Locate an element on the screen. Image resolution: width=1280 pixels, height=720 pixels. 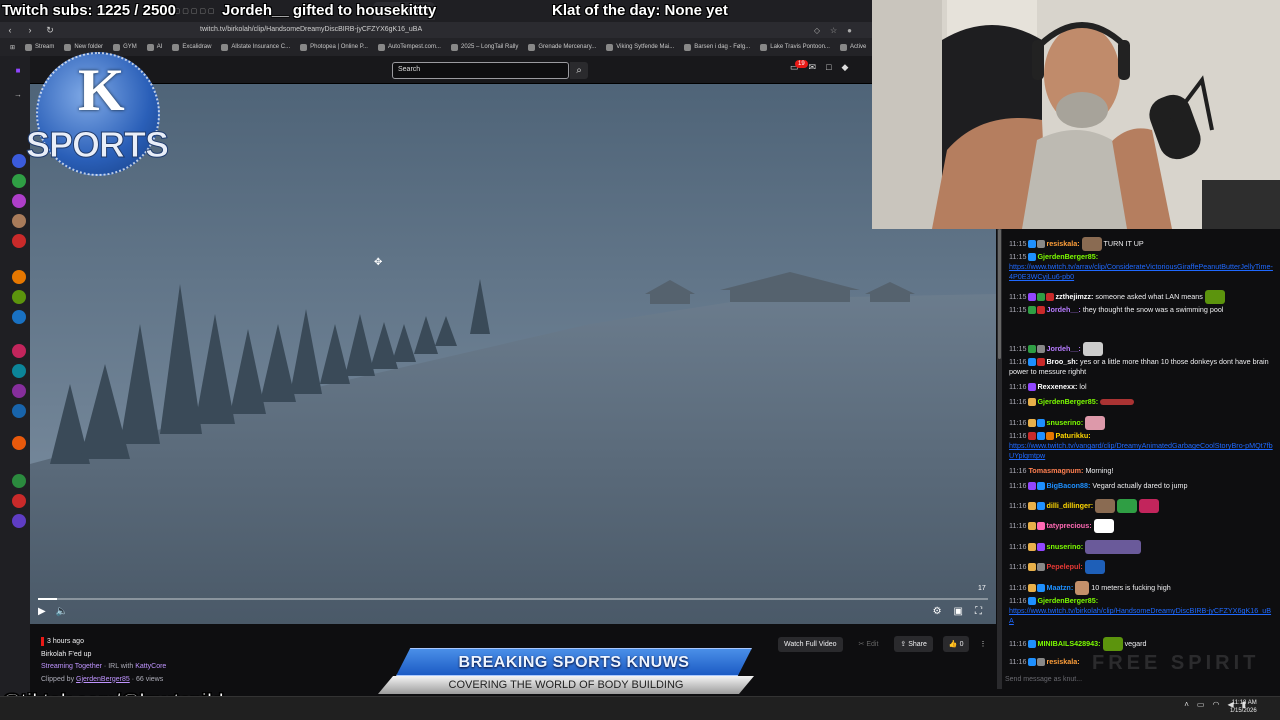
volume-icon: 🔈 is located at coordinates (62, 611).